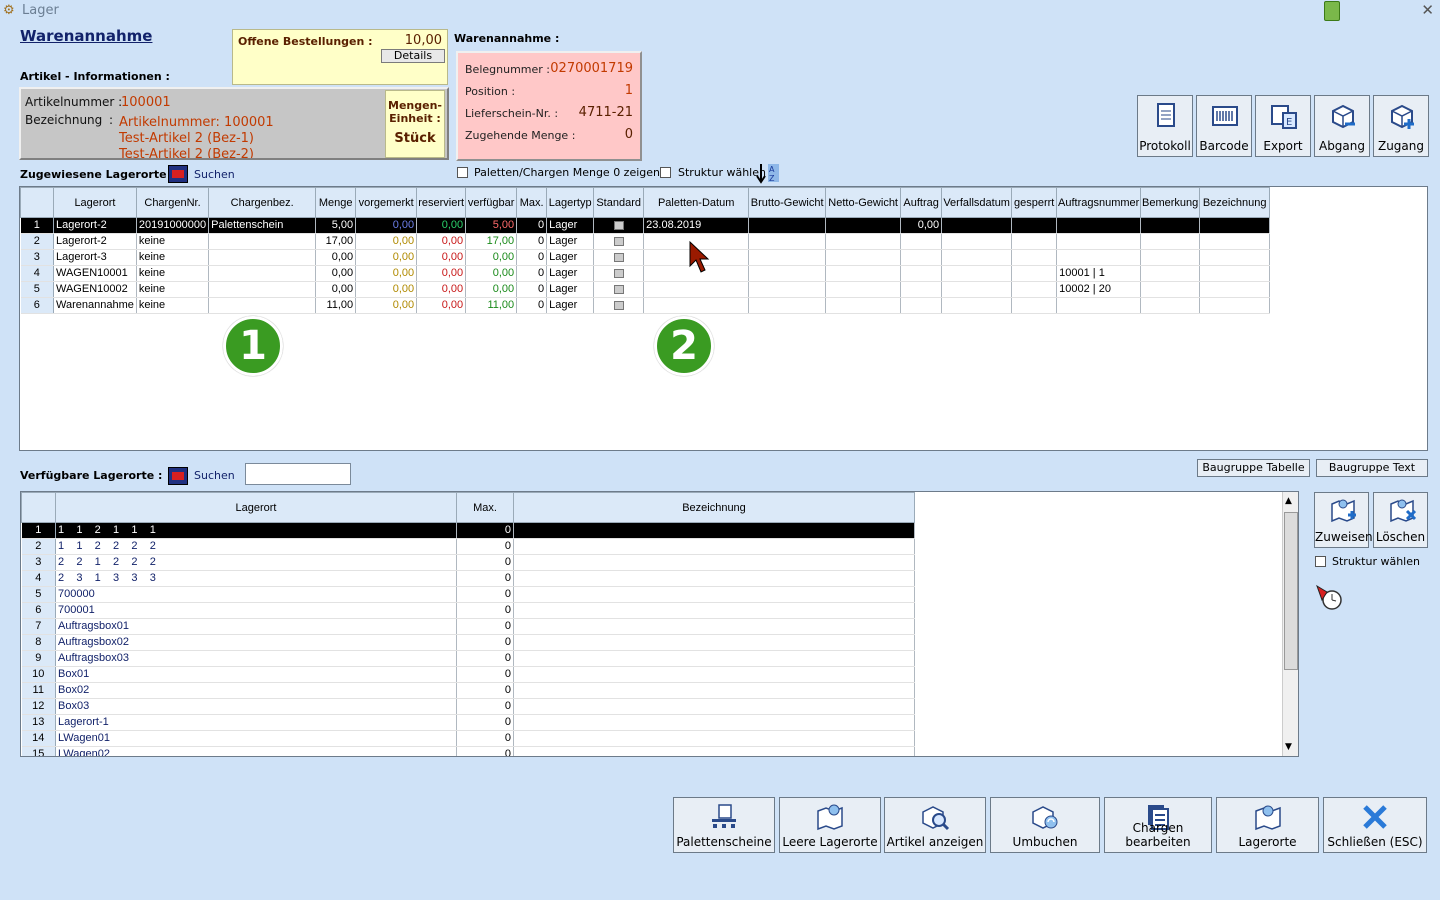 Image resolution: width=1440 pixels, height=900 pixels. Describe the element at coordinates (1372, 468) in the screenshot. I see `baugruppe-text-button: Baugruppe Text` at that location.